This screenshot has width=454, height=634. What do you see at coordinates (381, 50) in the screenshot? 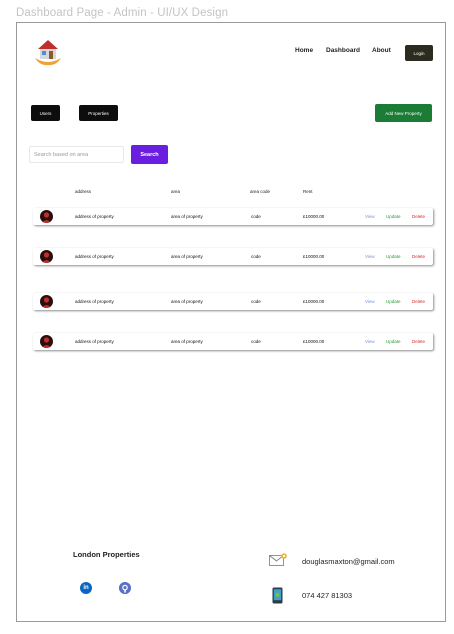
I see `nav-about-link: About` at bounding box center [381, 50].